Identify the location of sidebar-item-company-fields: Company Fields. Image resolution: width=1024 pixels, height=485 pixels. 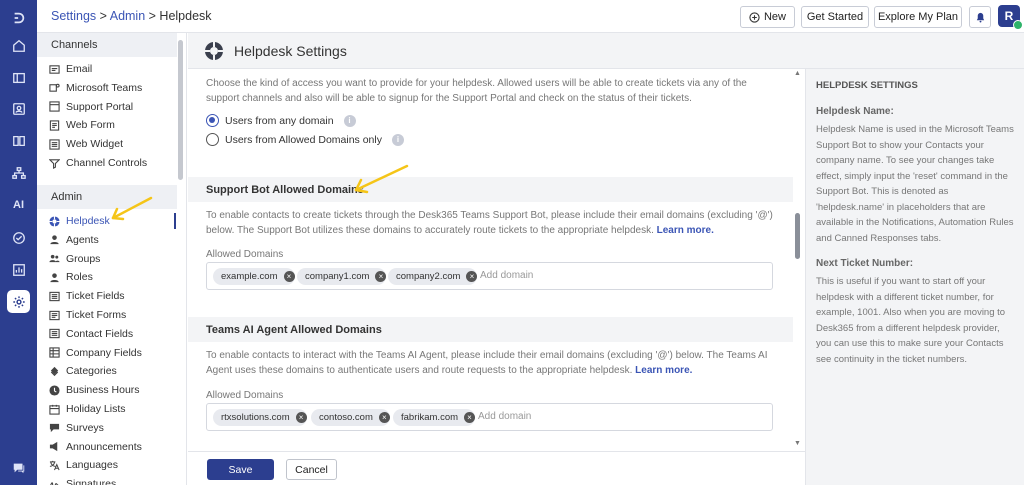
(95, 353).